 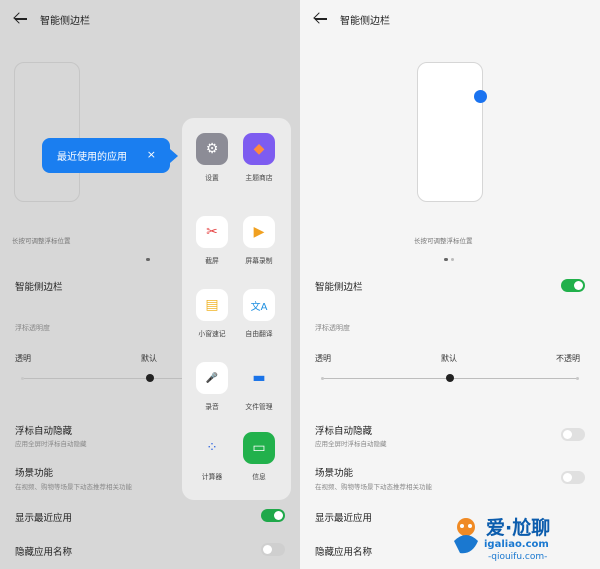 What do you see at coordinates (212, 261) in the screenshot?
I see `sidebar-app-label: 截屏` at bounding box center [212, 261].